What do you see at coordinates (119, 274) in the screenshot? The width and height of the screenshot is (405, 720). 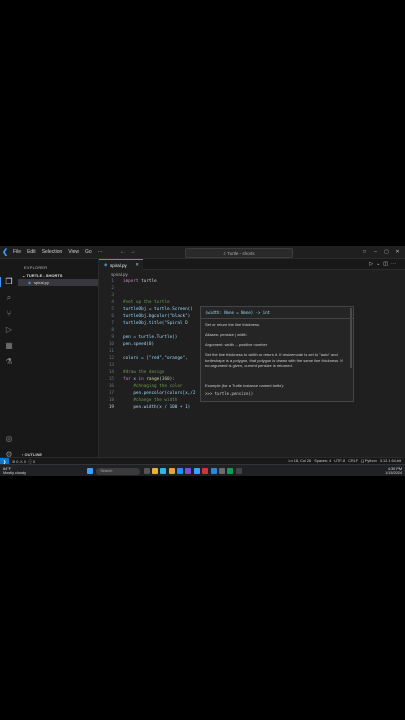 I see `breadcrumb: spiral.py` at bounding box center [119, 274].